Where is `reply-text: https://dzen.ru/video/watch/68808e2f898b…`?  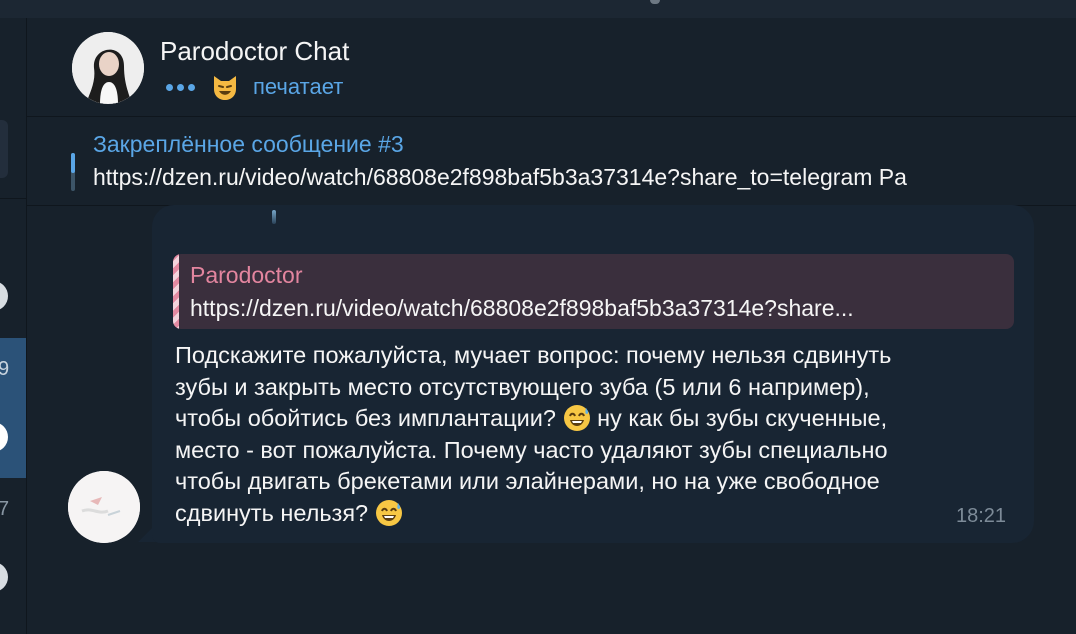
reply-text: https://dzen.ru/video/watch/68808e2f898b… is located at coordinates (522, 308).